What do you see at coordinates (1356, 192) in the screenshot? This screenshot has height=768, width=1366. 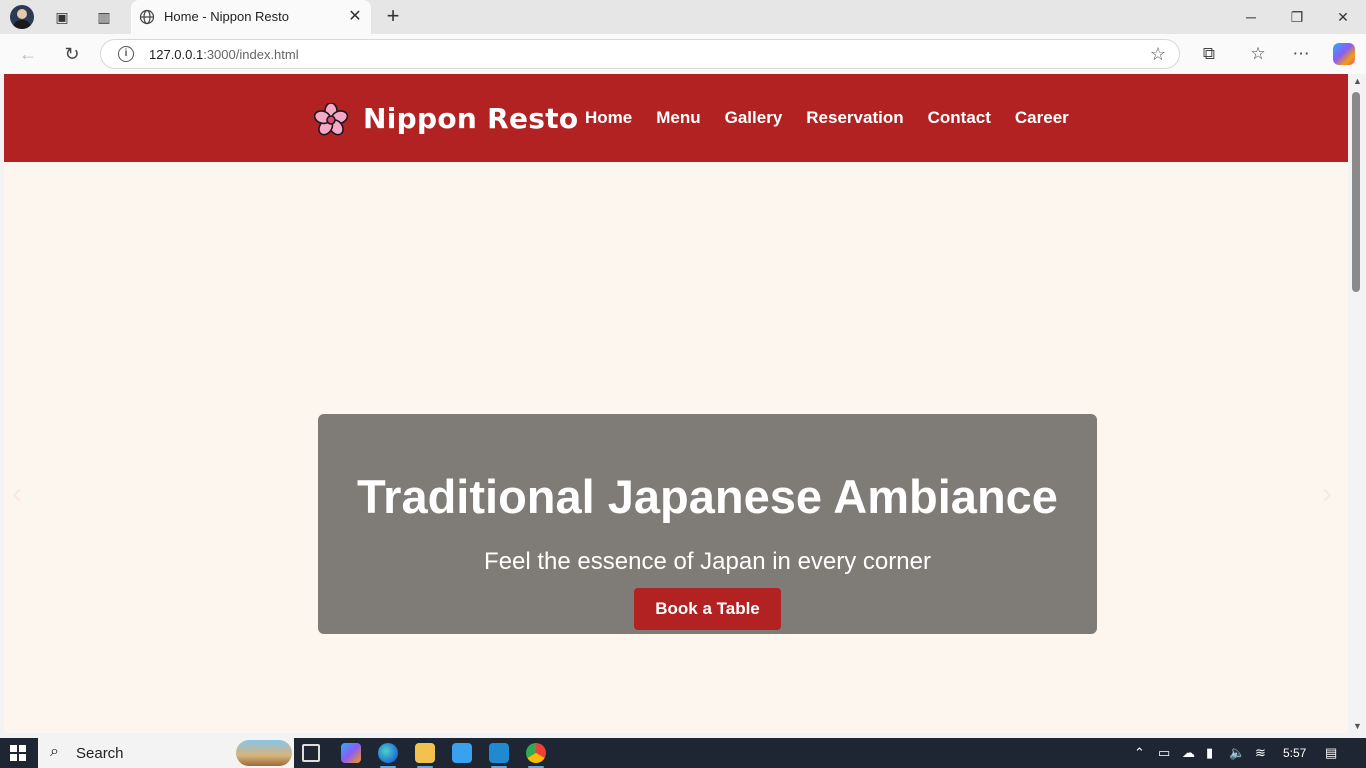 I see `scroll-thumb` at bounding box center [1356, 192].